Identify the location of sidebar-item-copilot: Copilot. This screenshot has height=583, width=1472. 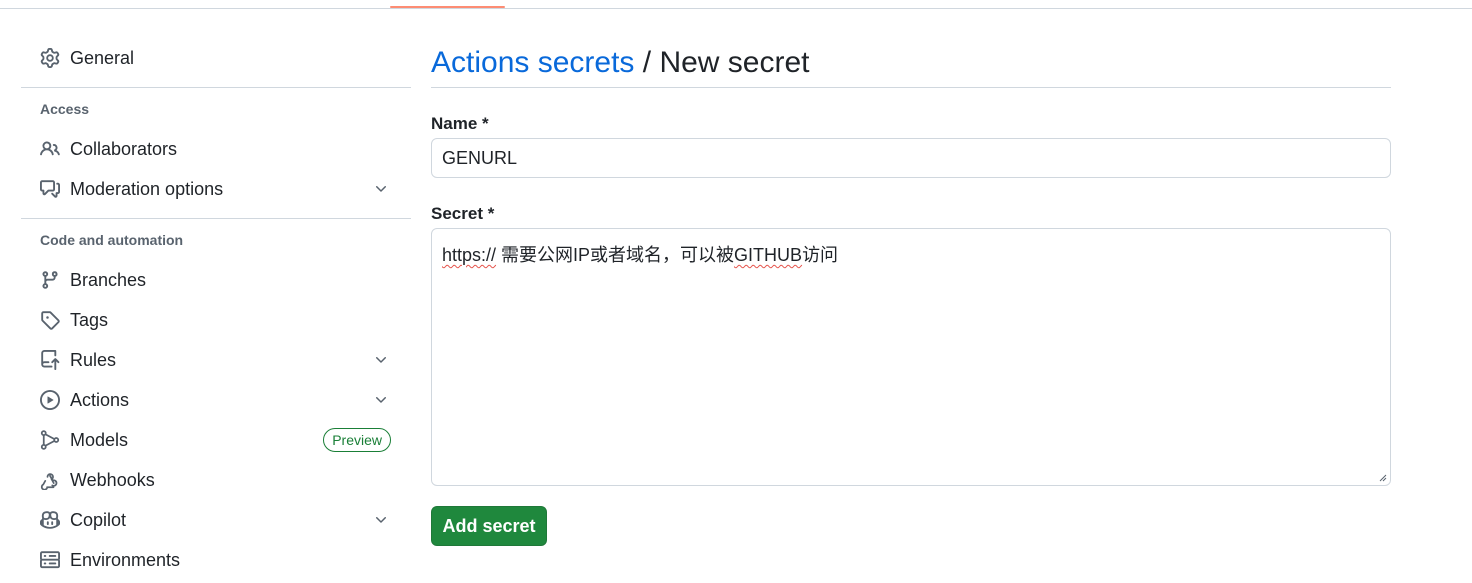
(216, 520).